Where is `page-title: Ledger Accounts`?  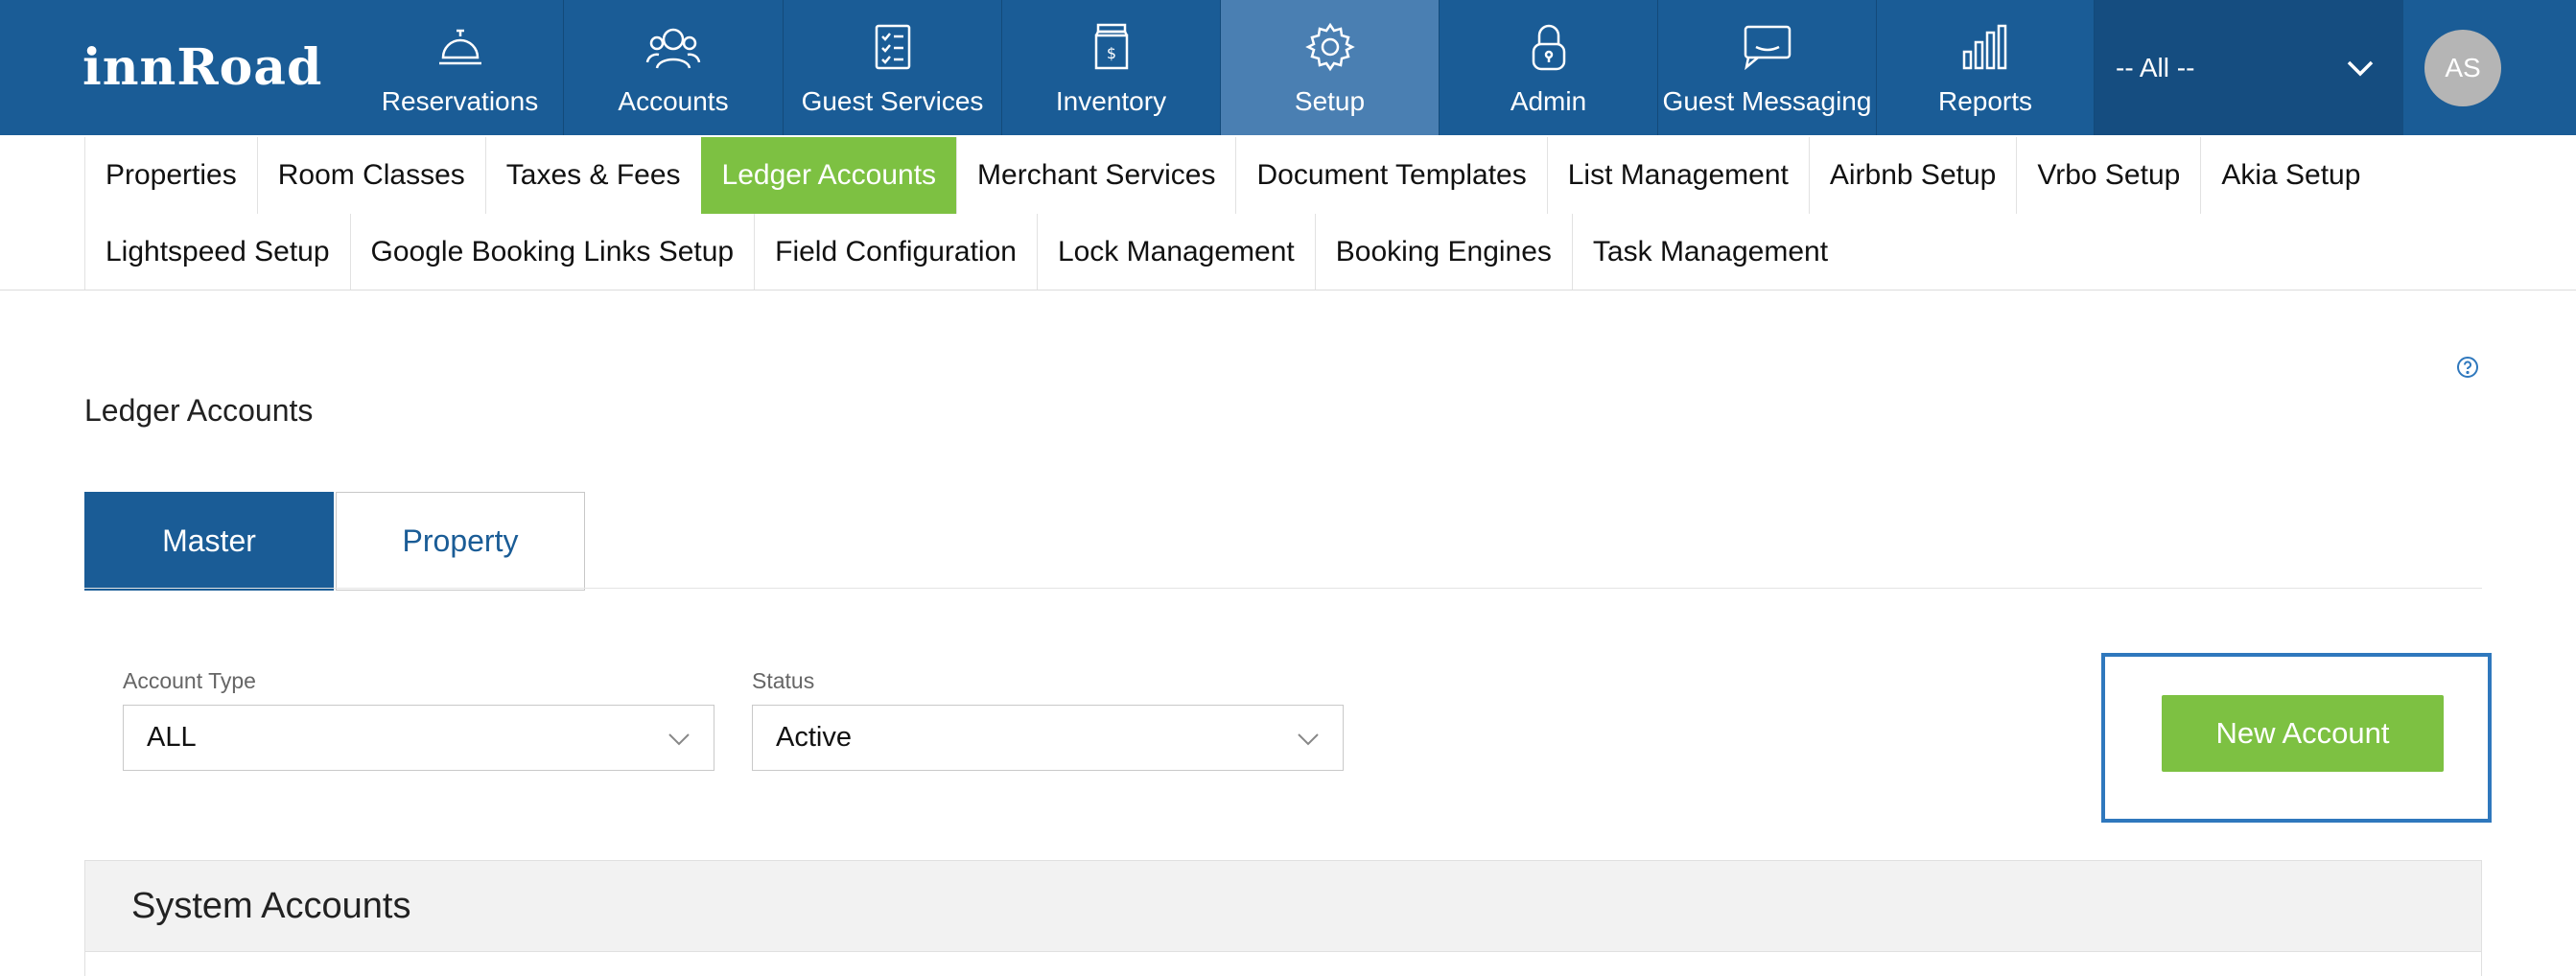
page-title: Ledger Accounts is located at coordinates (199, 410).